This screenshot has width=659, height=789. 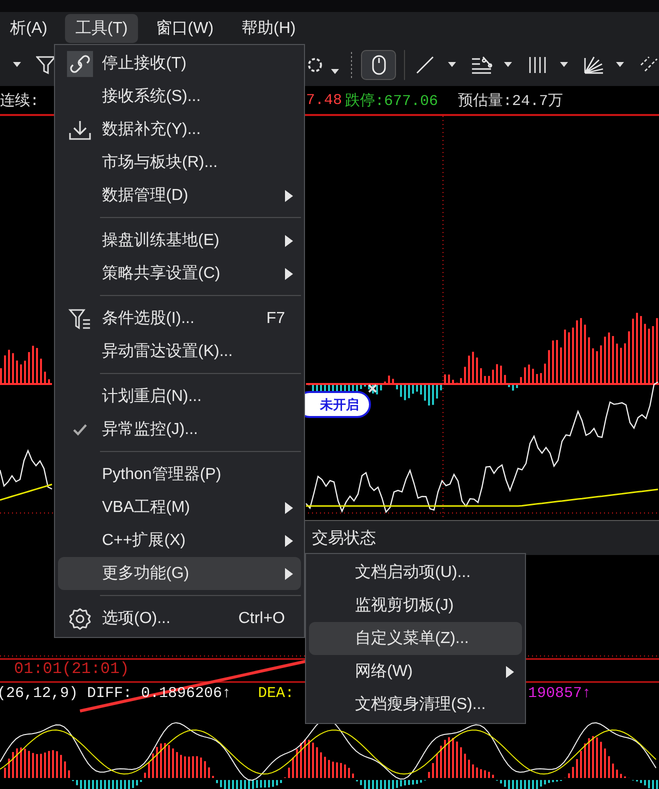 What do you see at coordinates (179, 240) in the screenshot?
I see `menu-item: 操盘训练基地(E)` at bounding box center [179, 240].